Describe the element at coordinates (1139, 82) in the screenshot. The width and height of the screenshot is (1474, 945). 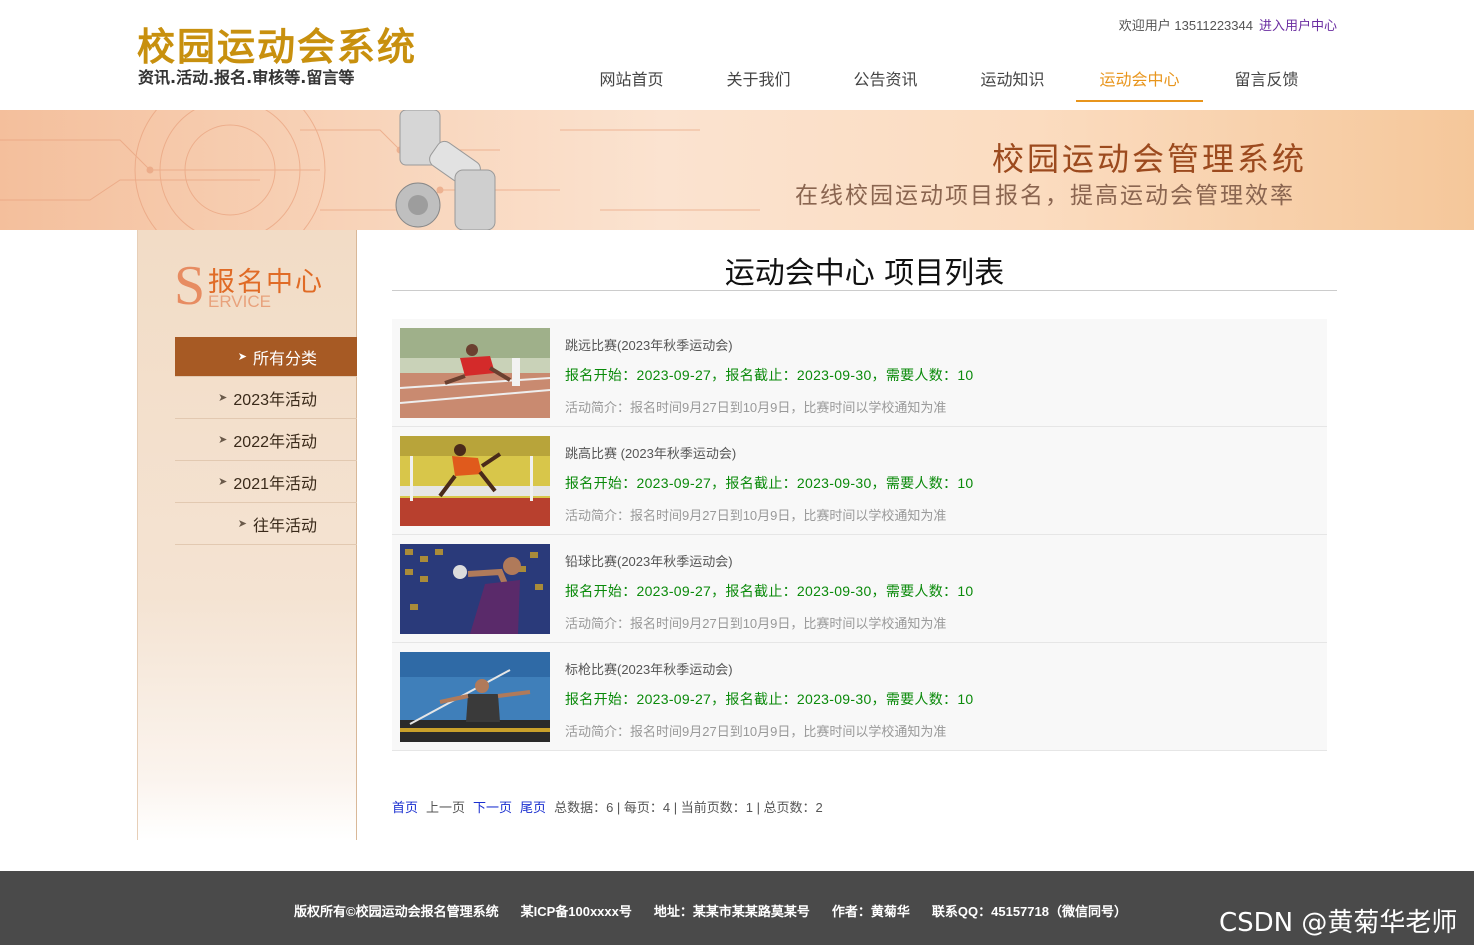
I see `nav-item-sports-center: 运动会中心` at that location.